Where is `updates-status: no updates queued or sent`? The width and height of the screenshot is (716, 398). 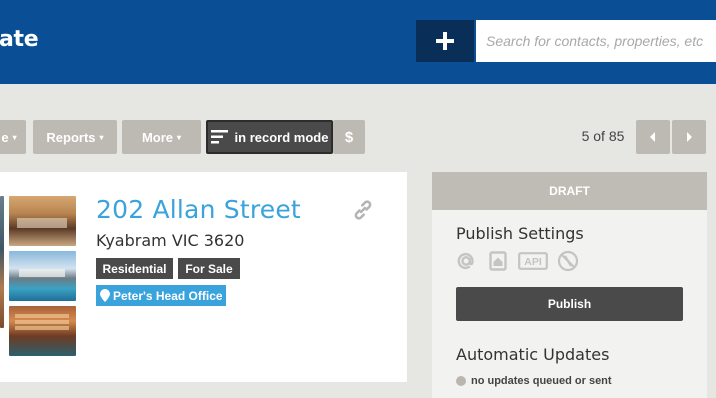 updates-status: no updates queued or sent is located at coordinates (534, 381).